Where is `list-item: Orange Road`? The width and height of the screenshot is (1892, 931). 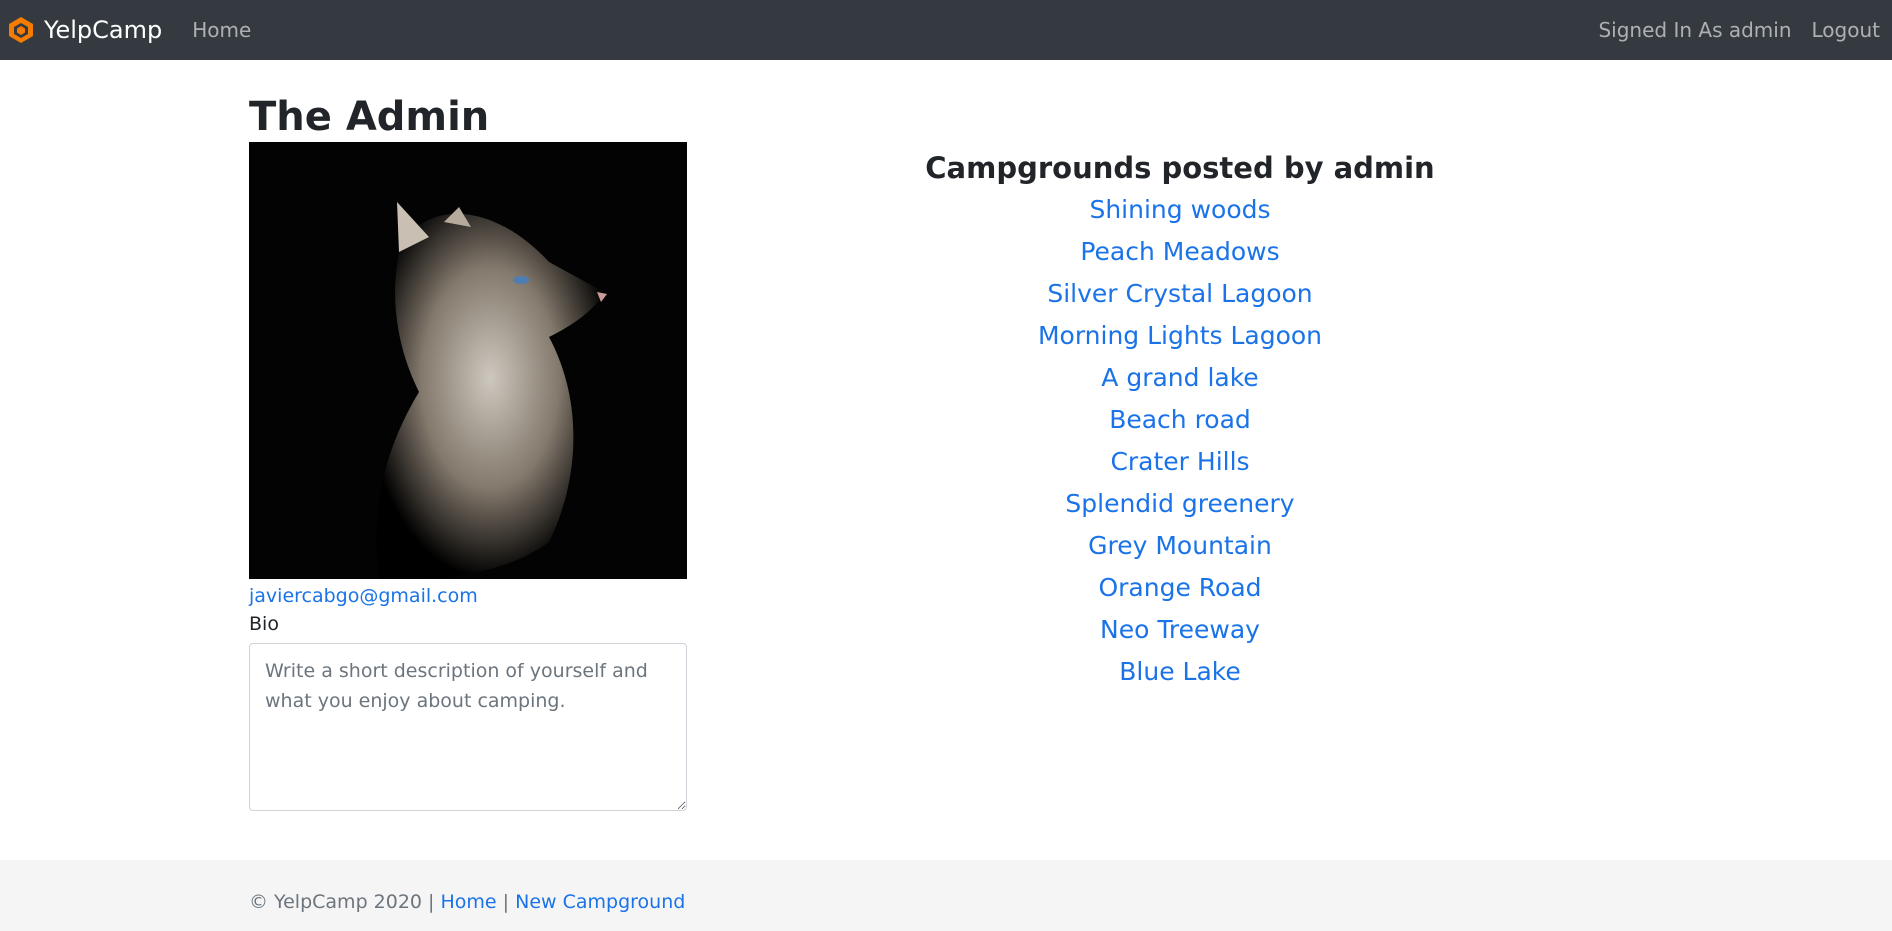
list-item: Orange Road is located at coordinates (1180, 589).